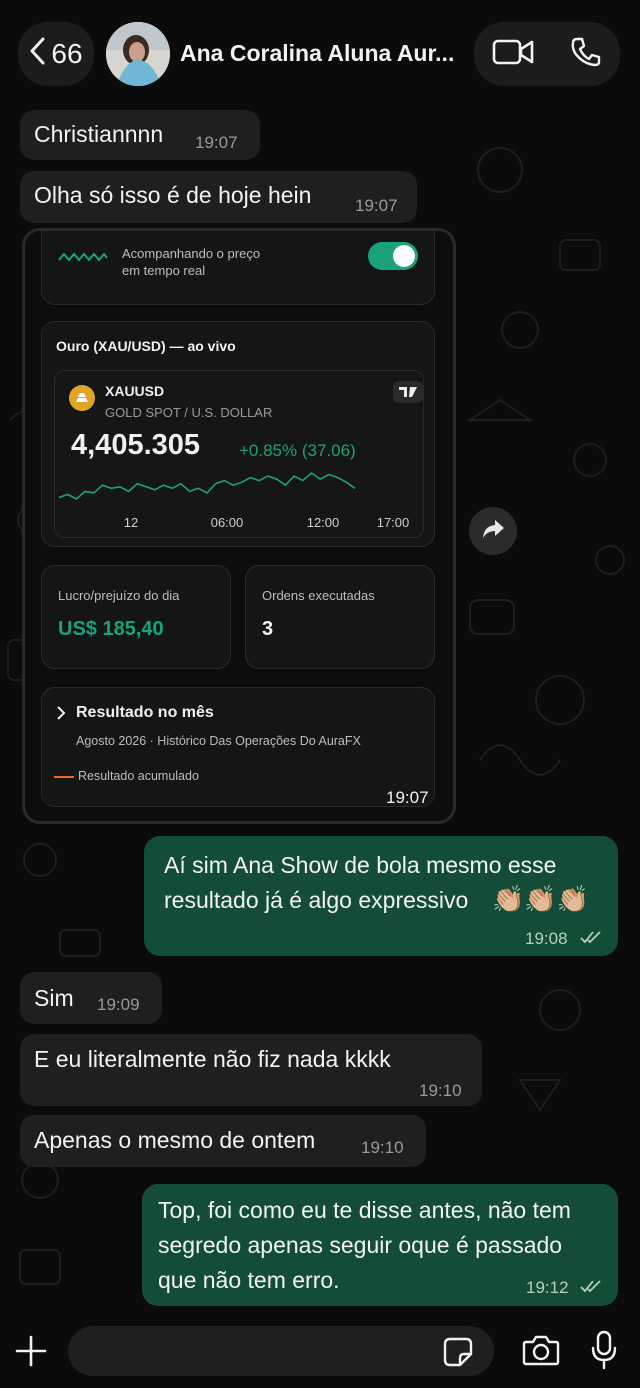 This screenshot has height=1388, width=640. Describe the element at coordinates (83, 257) in the screenshot. I see `wave-icon` at that location.